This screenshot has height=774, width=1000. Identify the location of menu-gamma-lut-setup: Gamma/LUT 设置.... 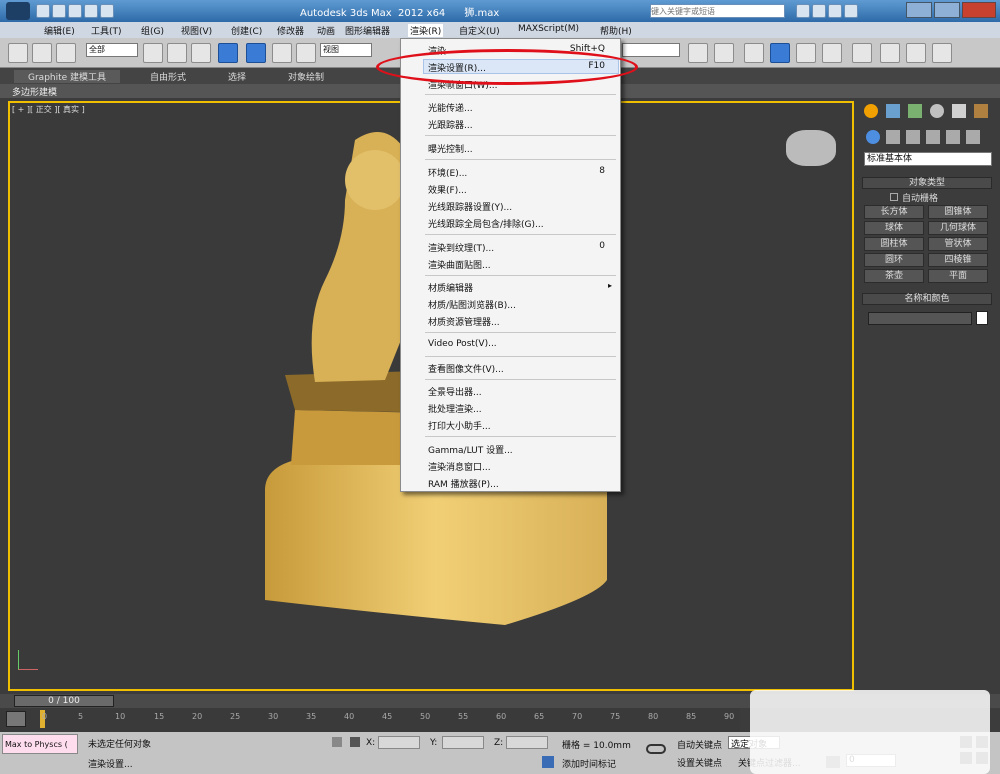
(470, 449).